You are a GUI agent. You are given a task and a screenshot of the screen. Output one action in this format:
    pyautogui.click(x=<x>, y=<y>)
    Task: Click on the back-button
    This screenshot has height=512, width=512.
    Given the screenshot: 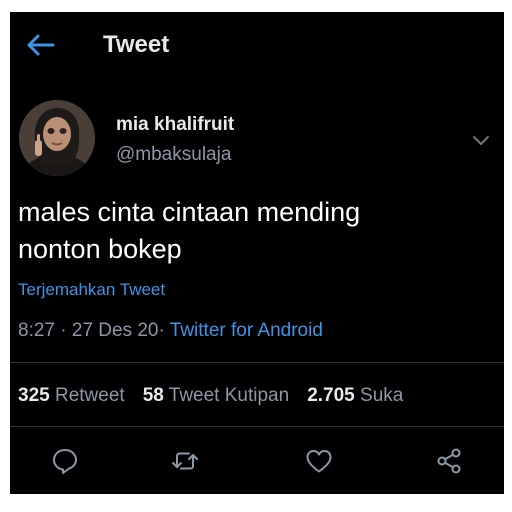 What is the action you would take?
    pyautogui.click(x=41, y=45)
    